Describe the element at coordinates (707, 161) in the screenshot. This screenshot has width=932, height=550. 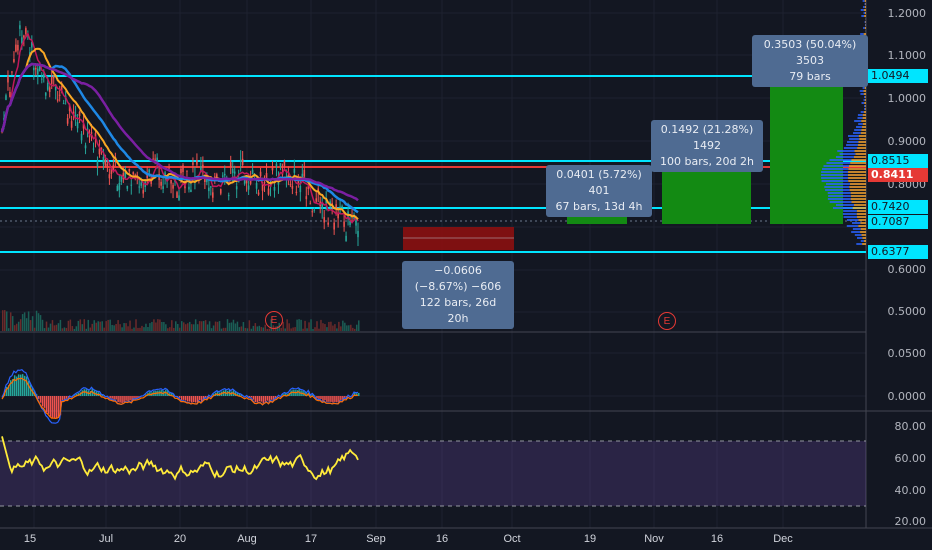
I see `measure-line: 100 bars, 20d 2h` at that location.